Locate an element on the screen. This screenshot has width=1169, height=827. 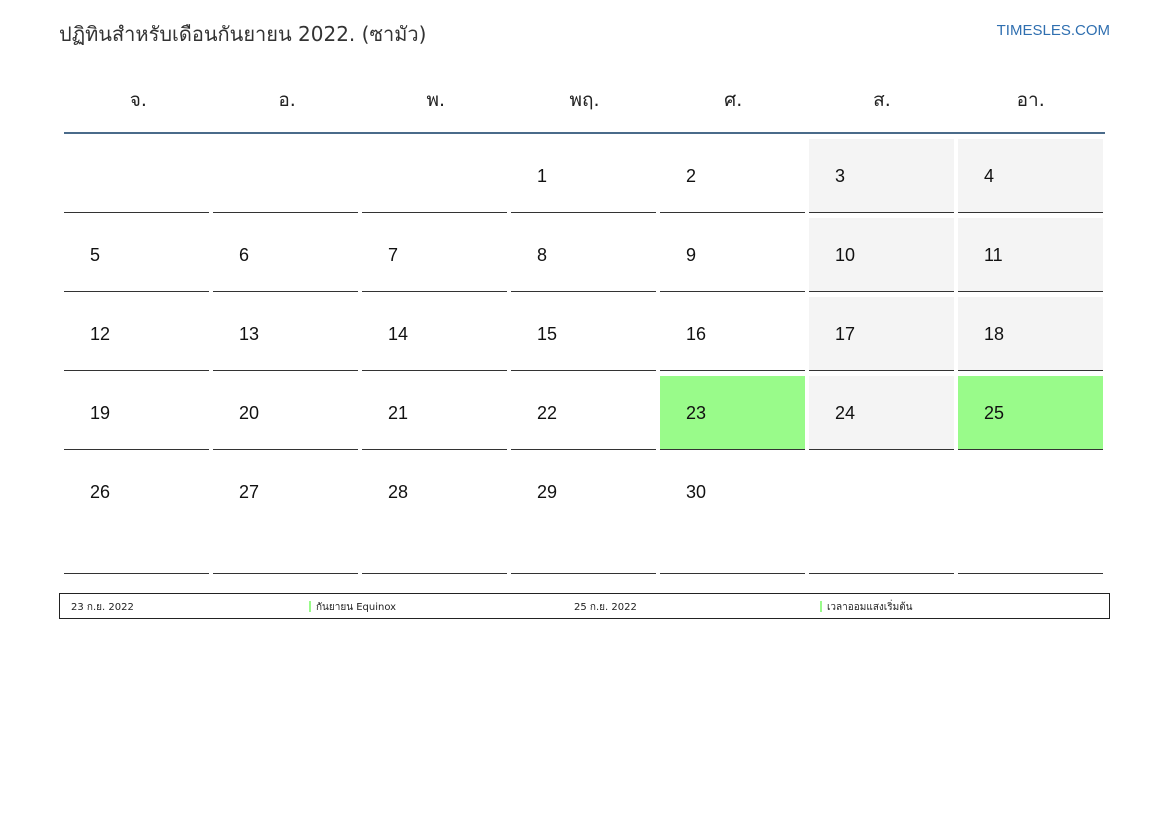
day-number: 15 is located at coordinates (547, 334).